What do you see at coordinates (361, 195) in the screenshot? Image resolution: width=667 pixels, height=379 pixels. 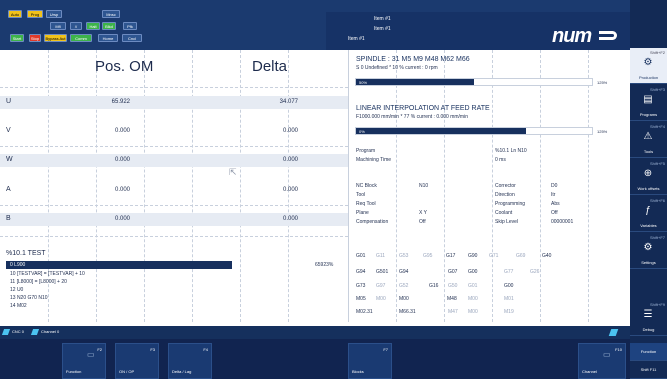 I see `nc-label: Tool` at bounding box center [361, 195].